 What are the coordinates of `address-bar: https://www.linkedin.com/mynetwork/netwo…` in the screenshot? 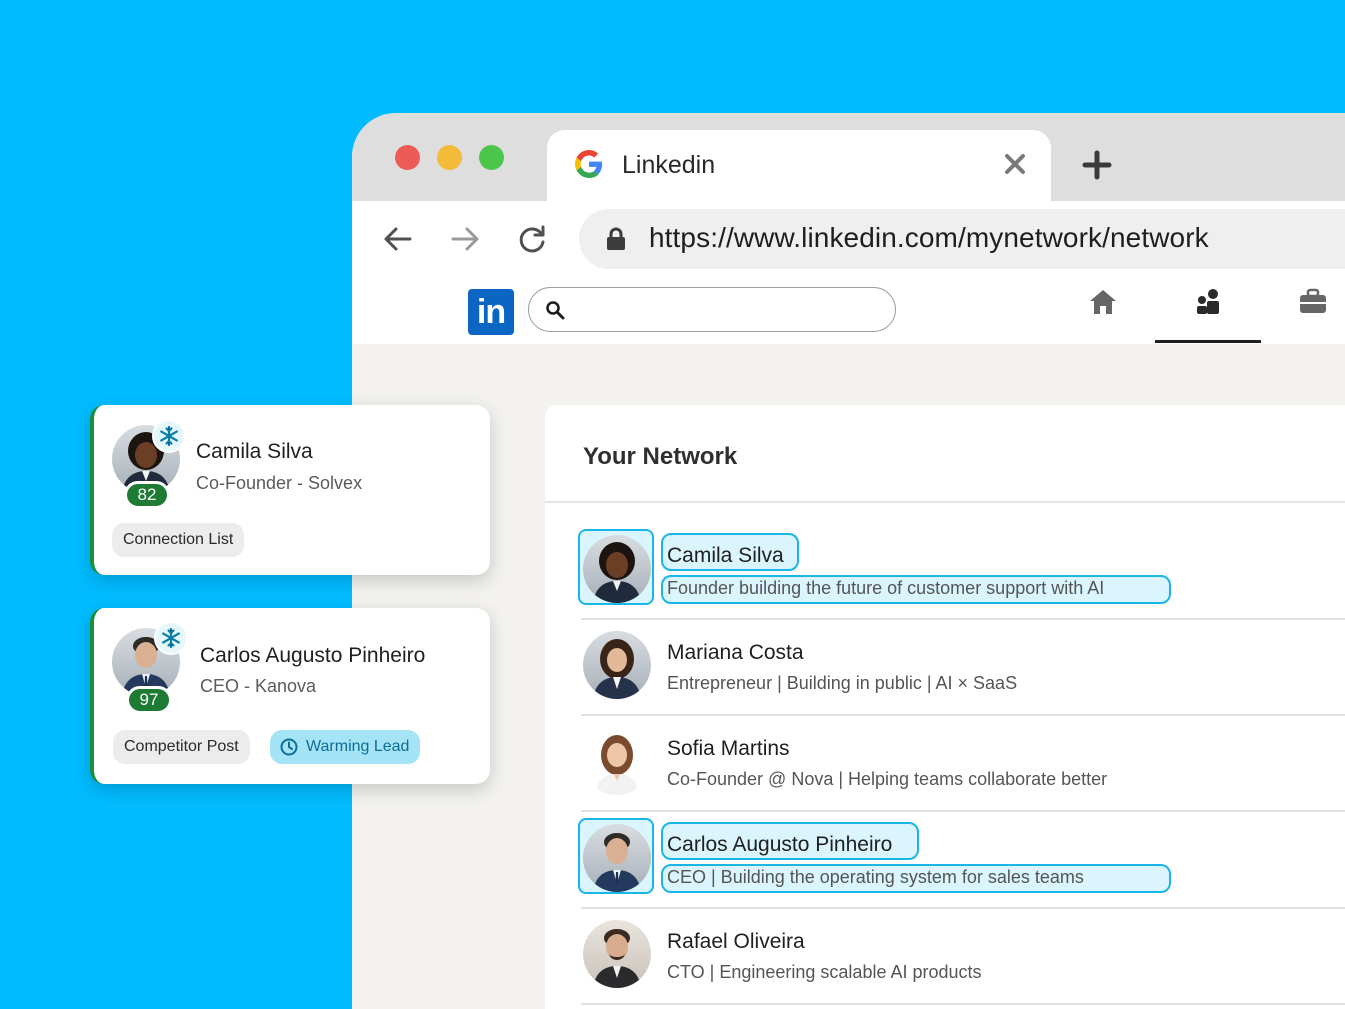 It's located at (848, 238).